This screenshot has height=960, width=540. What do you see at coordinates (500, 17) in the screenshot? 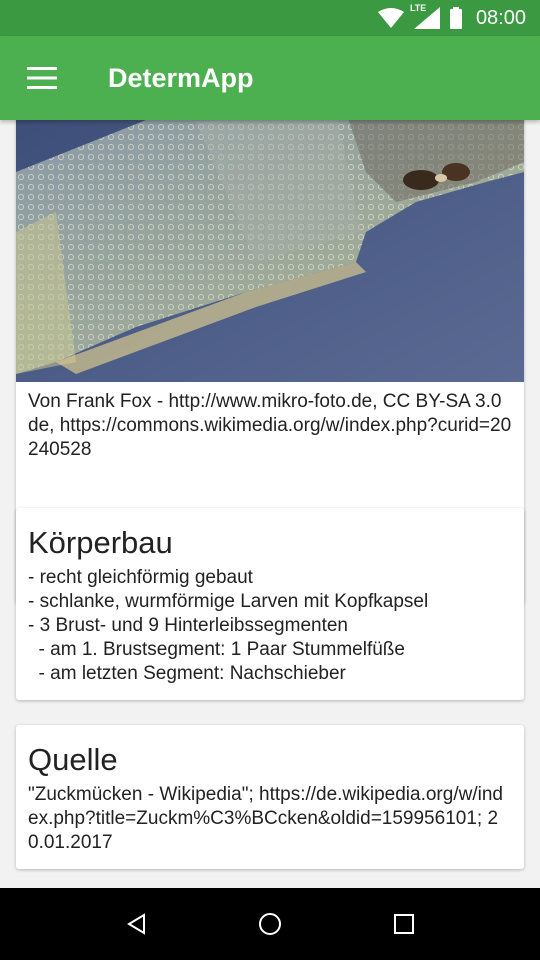
I see `status-time: 08:00` at bounding box center [500, 17].